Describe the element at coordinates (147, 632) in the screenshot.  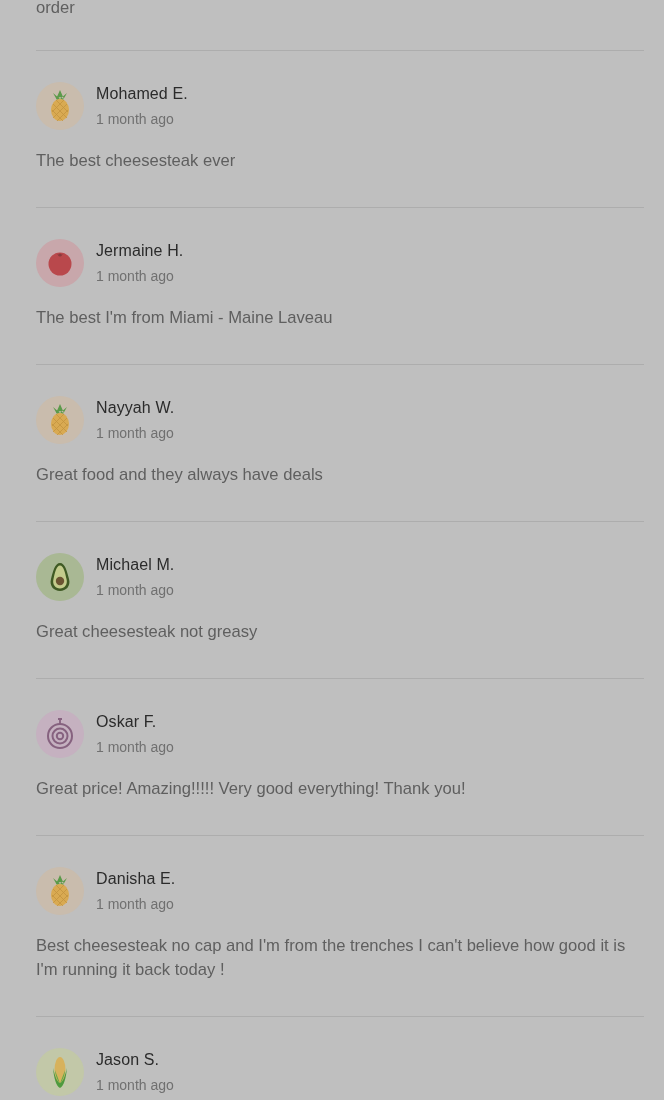
I see `review-text: Great cheesesteak not greasy` at that location.